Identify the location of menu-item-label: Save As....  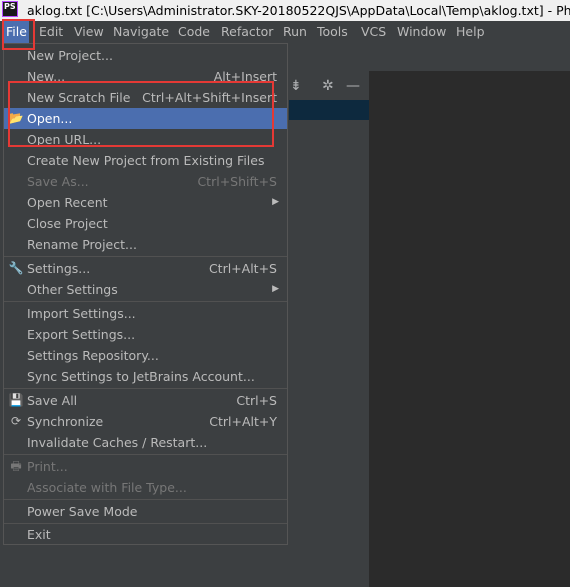
(58, 181).